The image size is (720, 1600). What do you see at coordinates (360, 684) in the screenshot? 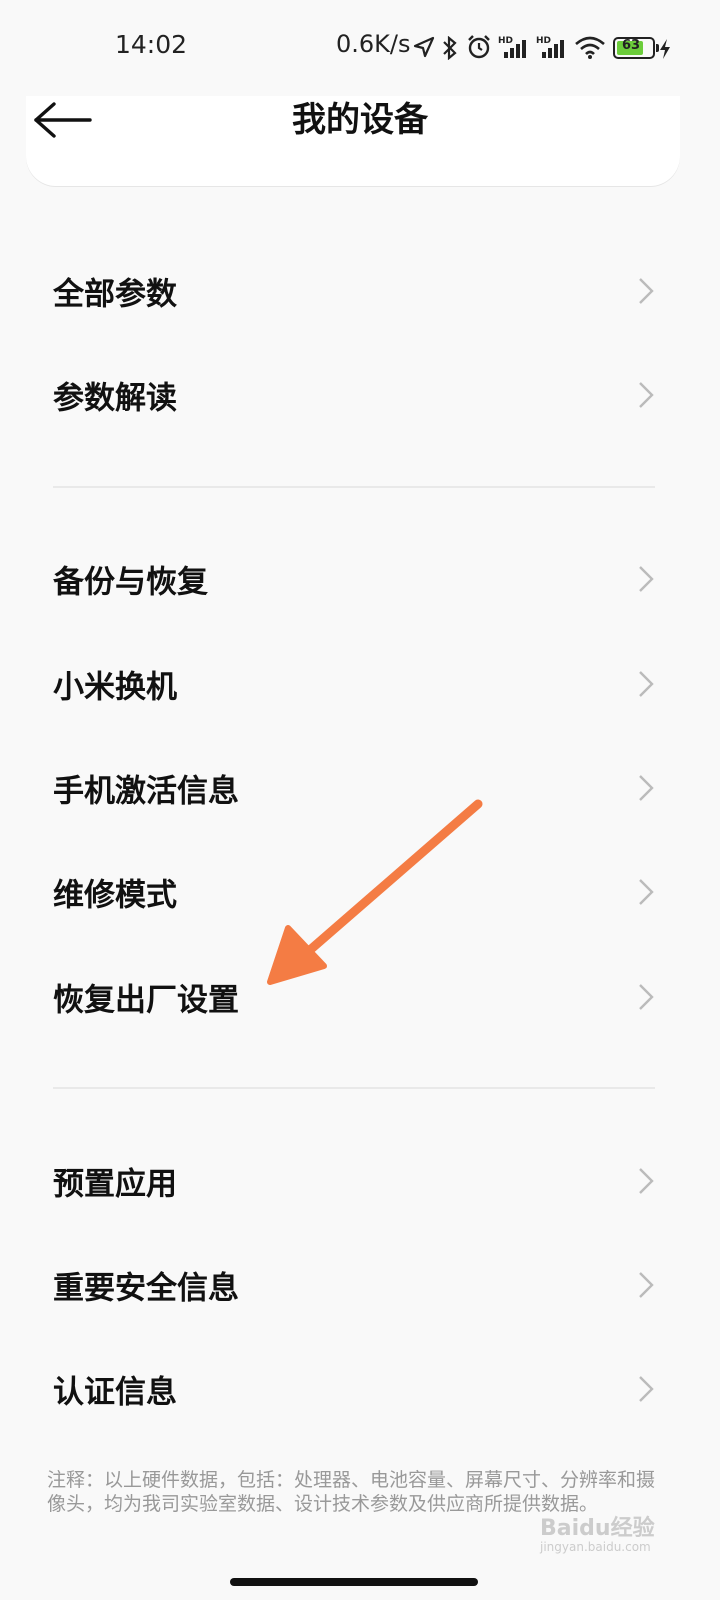
I see `list-item-mi-mover: 小米换机` at bounding box center [360, 684].